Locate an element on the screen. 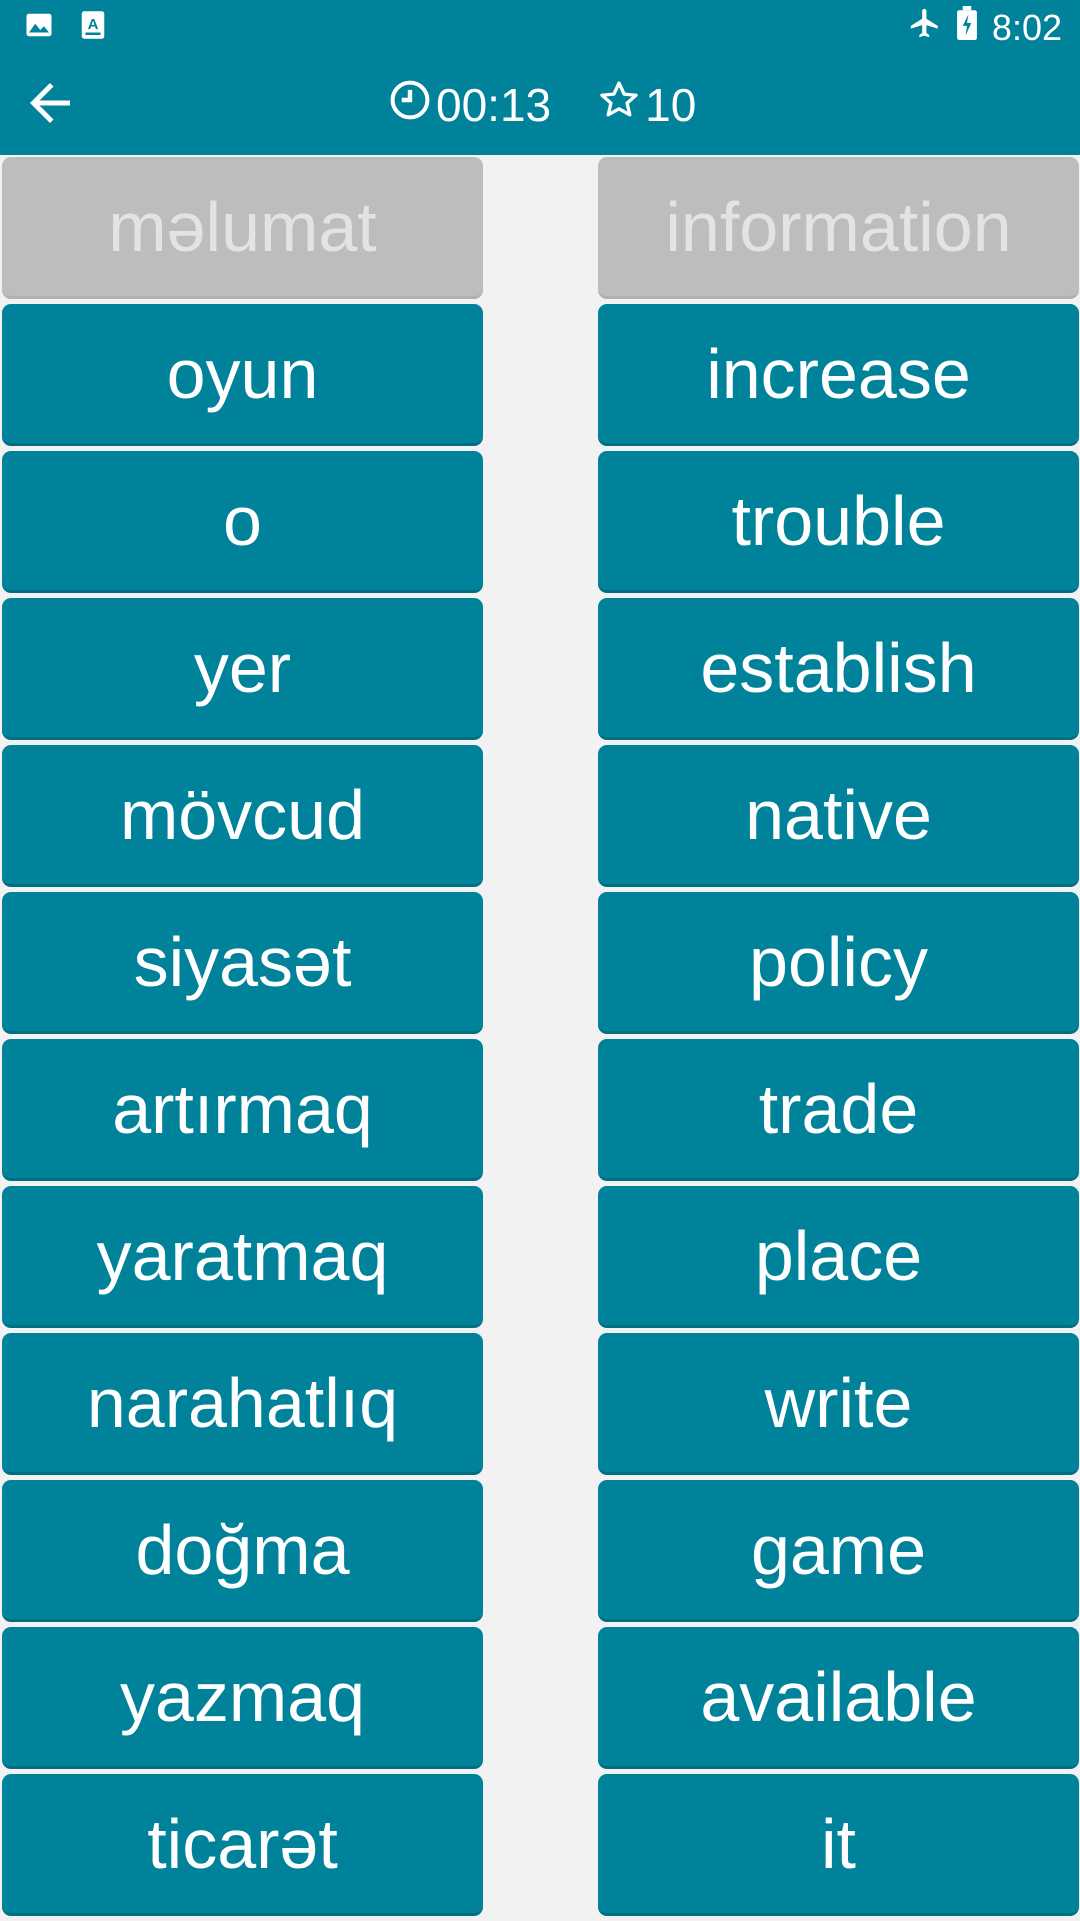 The width and height of the screenshot is (1080, 1921). target-word-label: increase is located at coordinates (838, 373).